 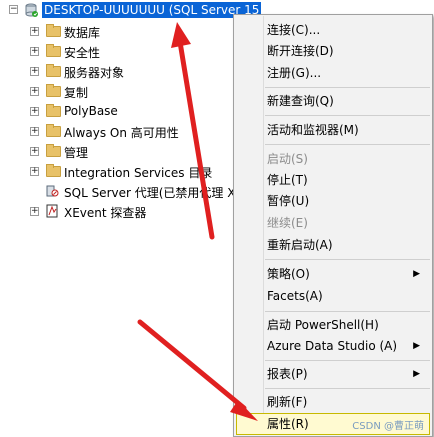 What do you see at coordinates (197, 370) in the screenshot?
I see `arrow-to-properties-icon` at bounding box center [197, 370].